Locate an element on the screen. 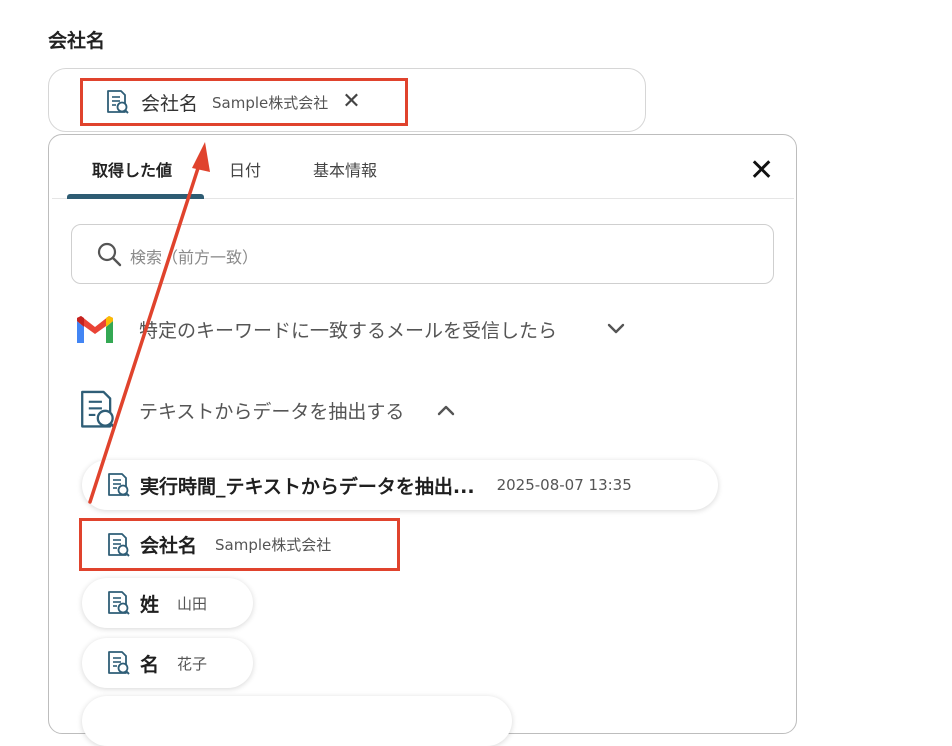  search-placeholder: 検索（前方一致） is located at coordinates (194, 257).